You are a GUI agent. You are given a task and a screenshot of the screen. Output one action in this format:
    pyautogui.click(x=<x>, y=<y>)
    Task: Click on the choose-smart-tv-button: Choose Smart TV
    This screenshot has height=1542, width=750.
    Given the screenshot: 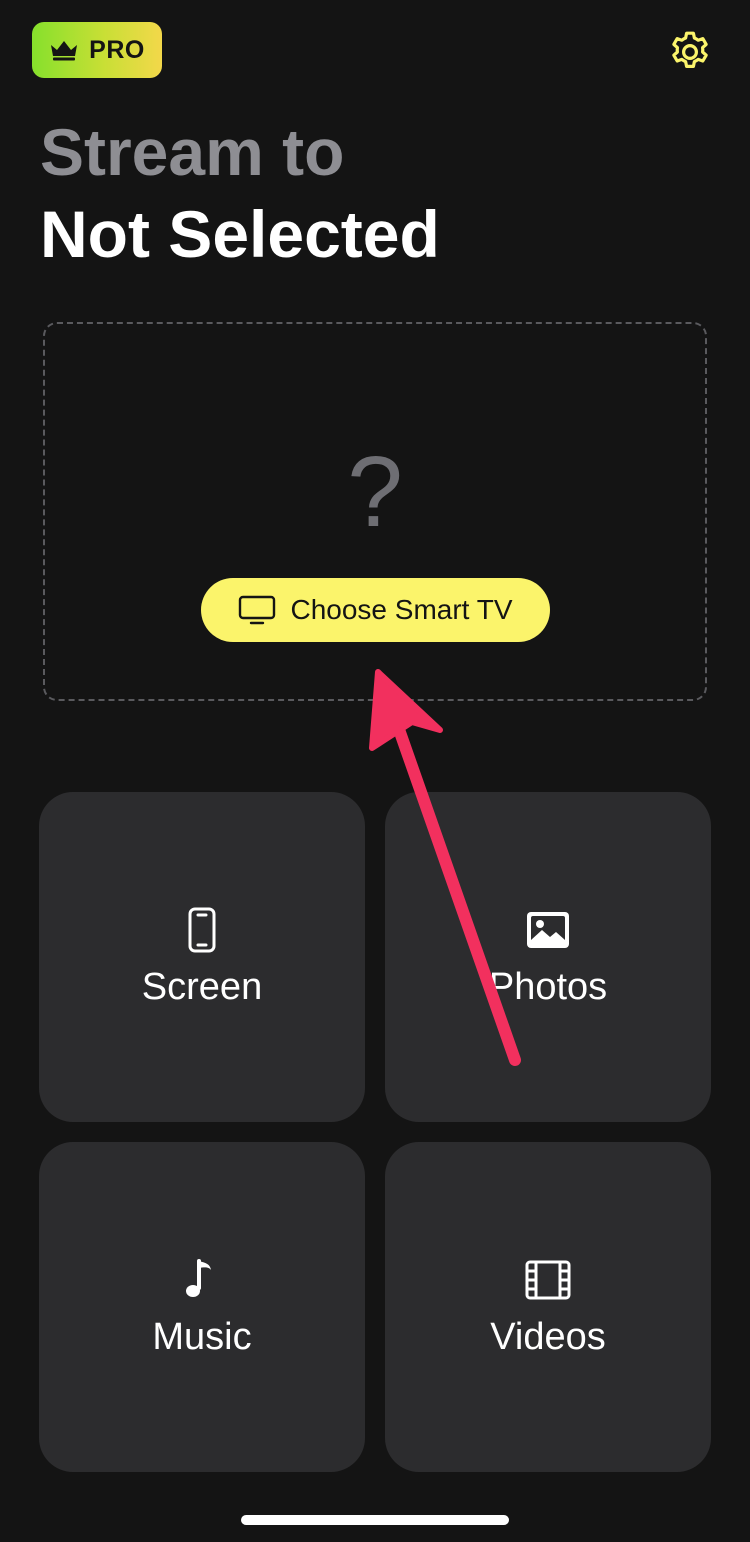 What is the action you would take?
    pyautogui.click(x=375, y=610)
    